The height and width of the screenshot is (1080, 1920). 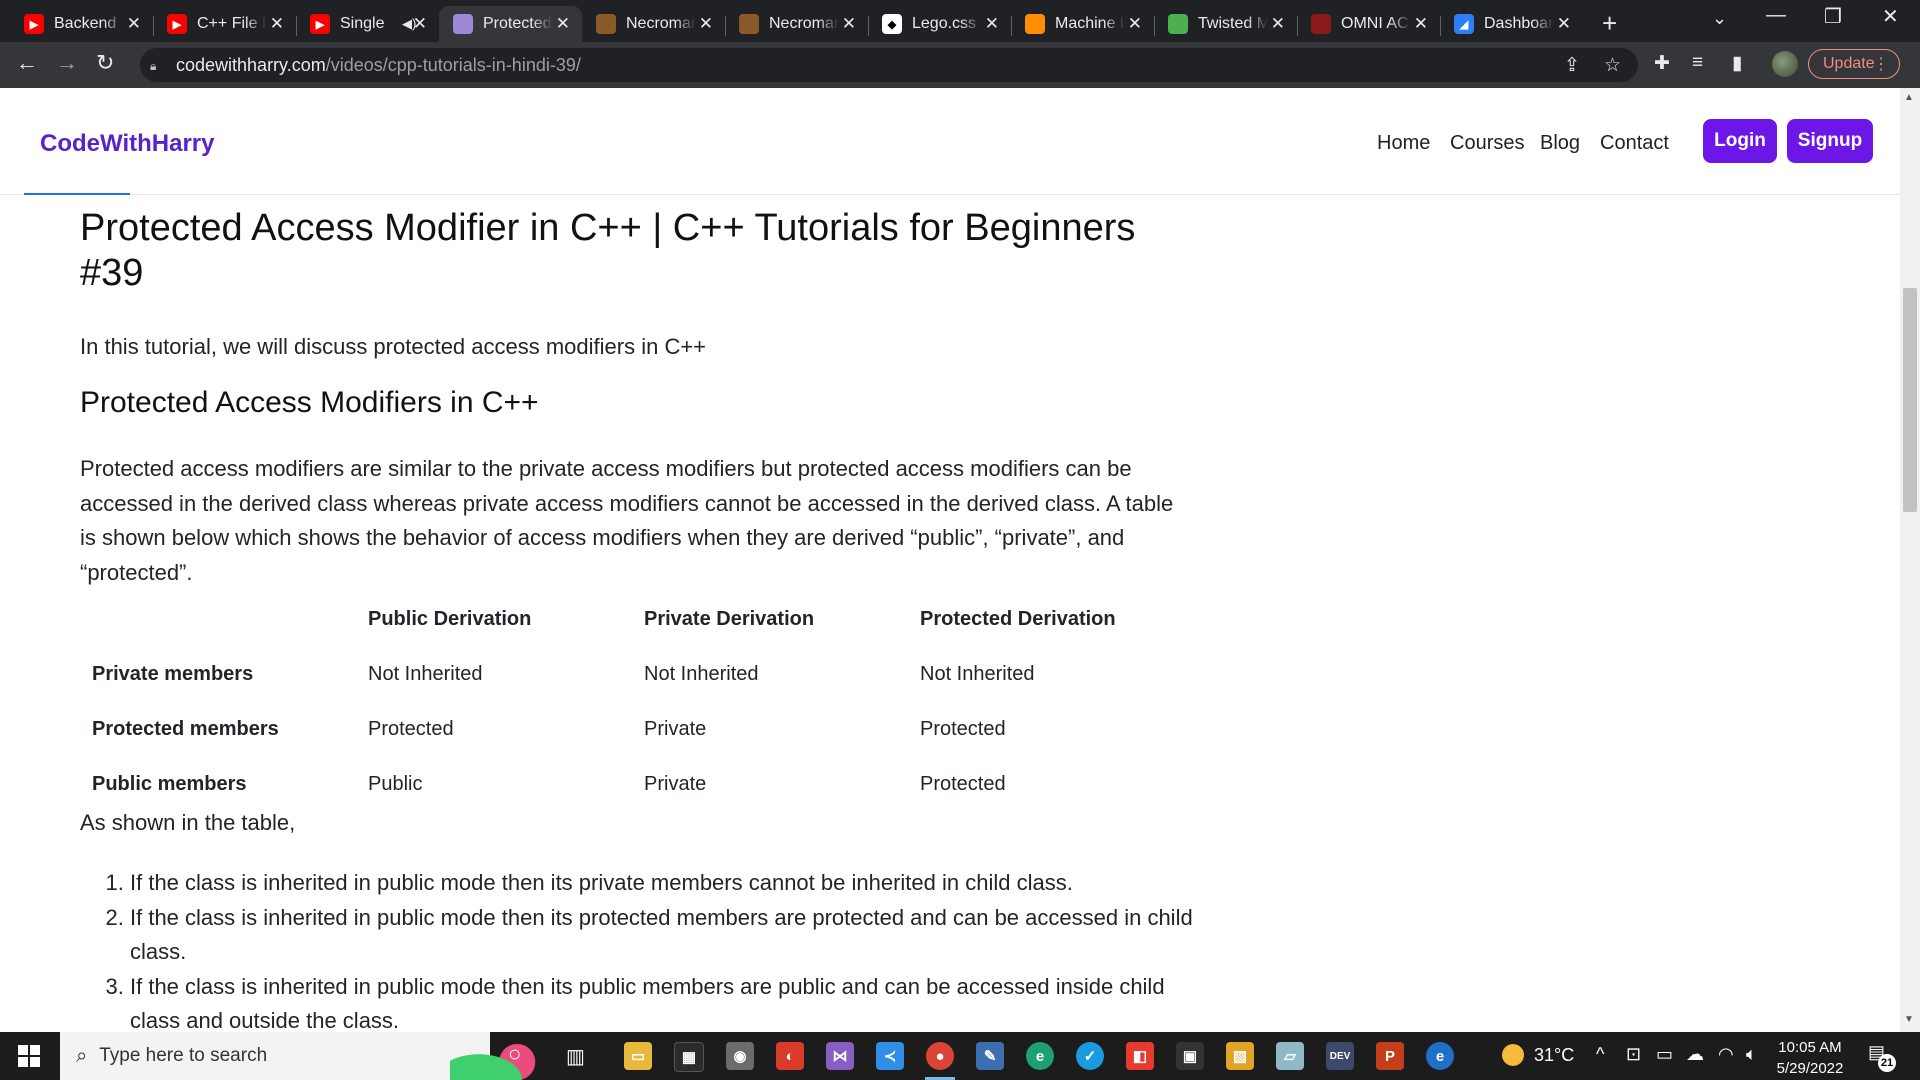 What do you see at coordinates (1368, 24) in the screenshot?
I see `browser-tab: OMNI AC ✕` at bounding box center [1368, 24].